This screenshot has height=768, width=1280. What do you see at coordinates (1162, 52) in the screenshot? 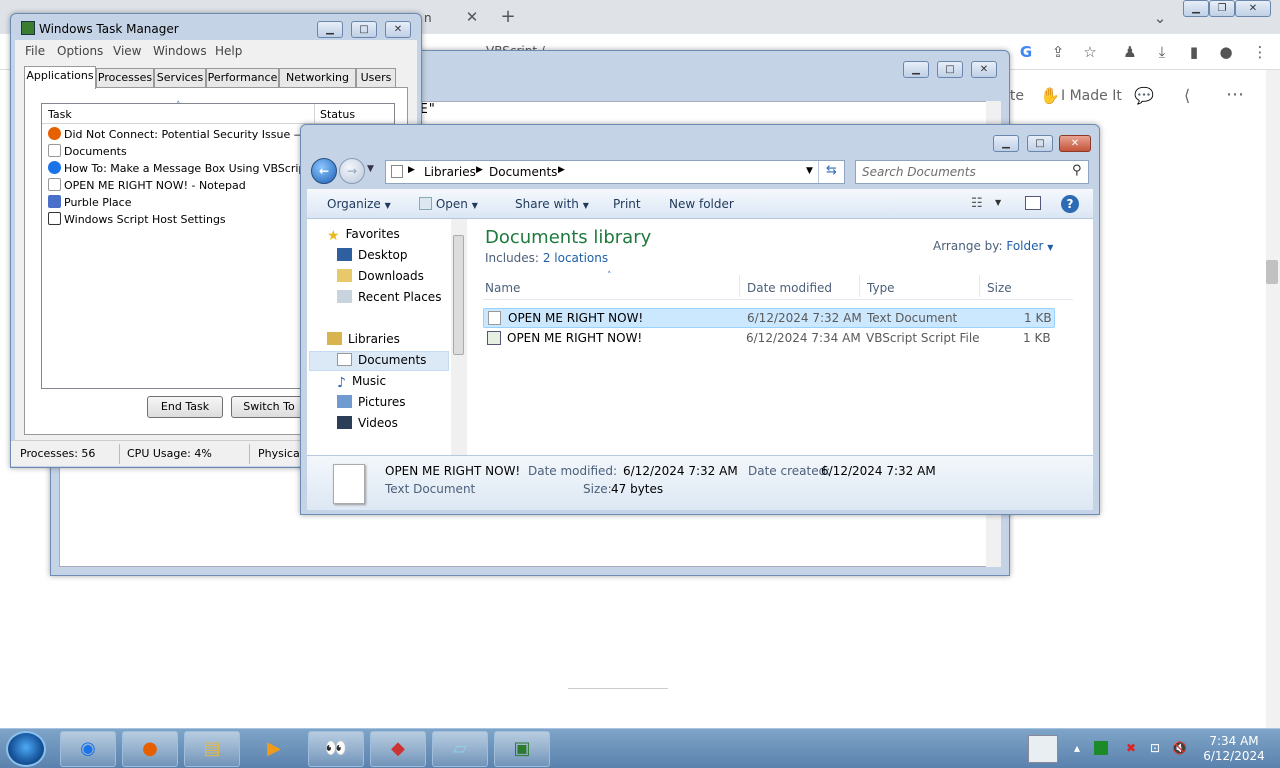
I see `download-icon: ⤓` at bounding box center [1162, 52].